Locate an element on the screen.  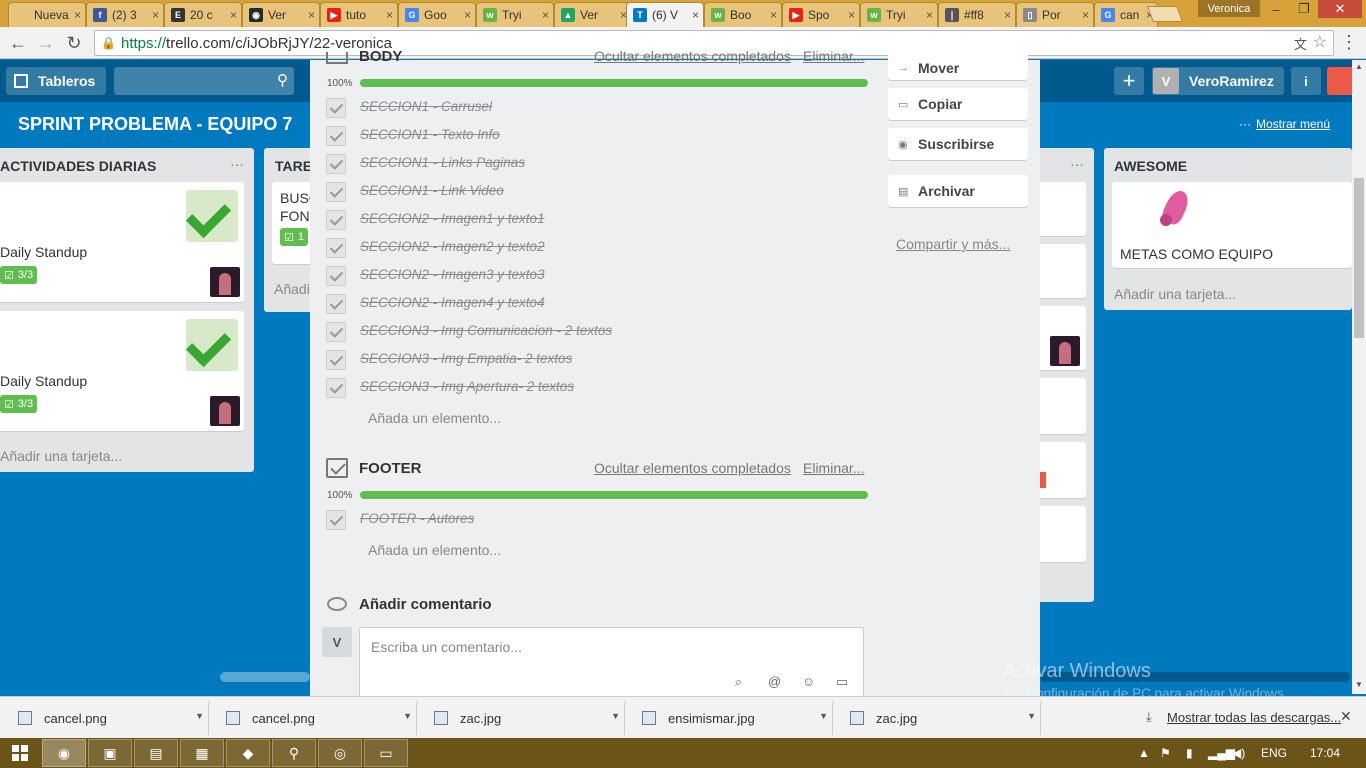
scroll-up-icon: ▲ is located at coordinates (1359, 66).